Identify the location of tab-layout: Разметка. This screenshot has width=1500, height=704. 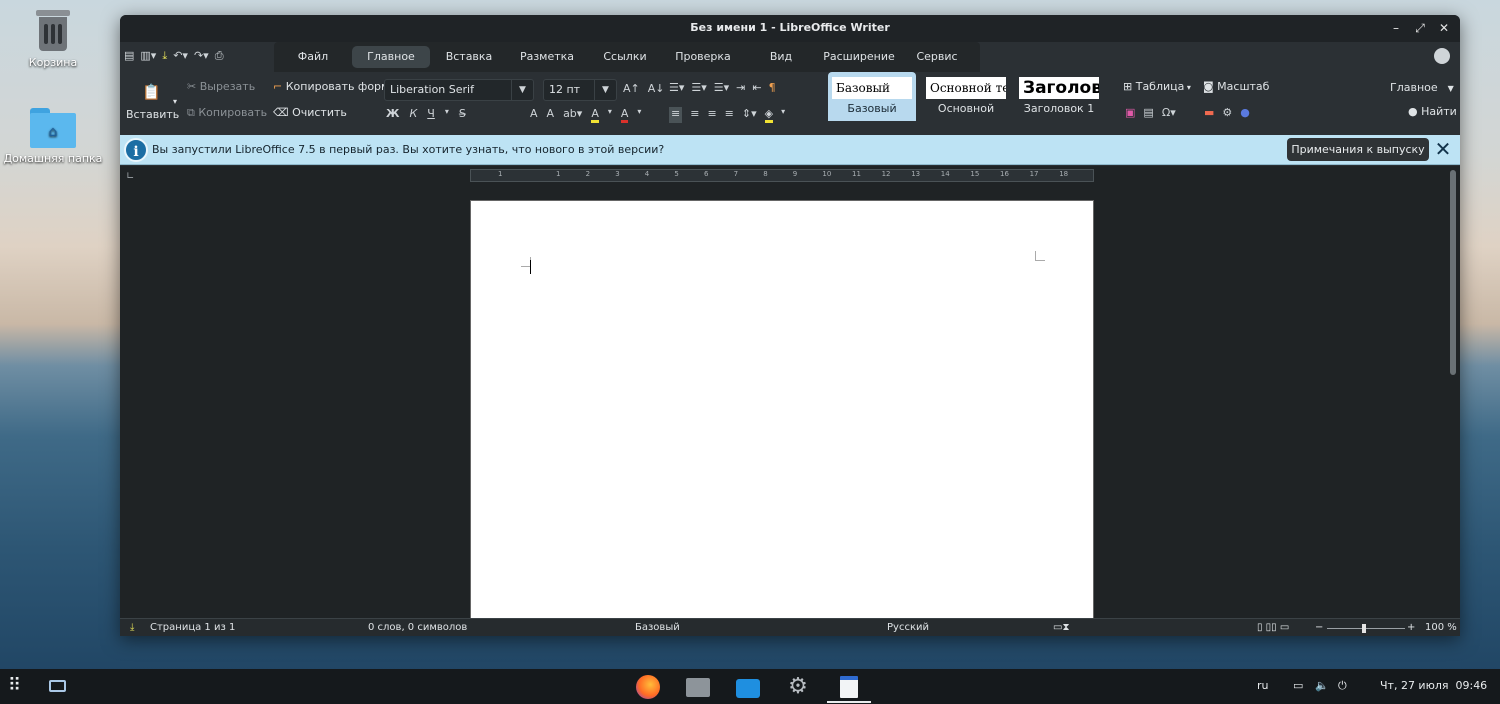
(547, 57).